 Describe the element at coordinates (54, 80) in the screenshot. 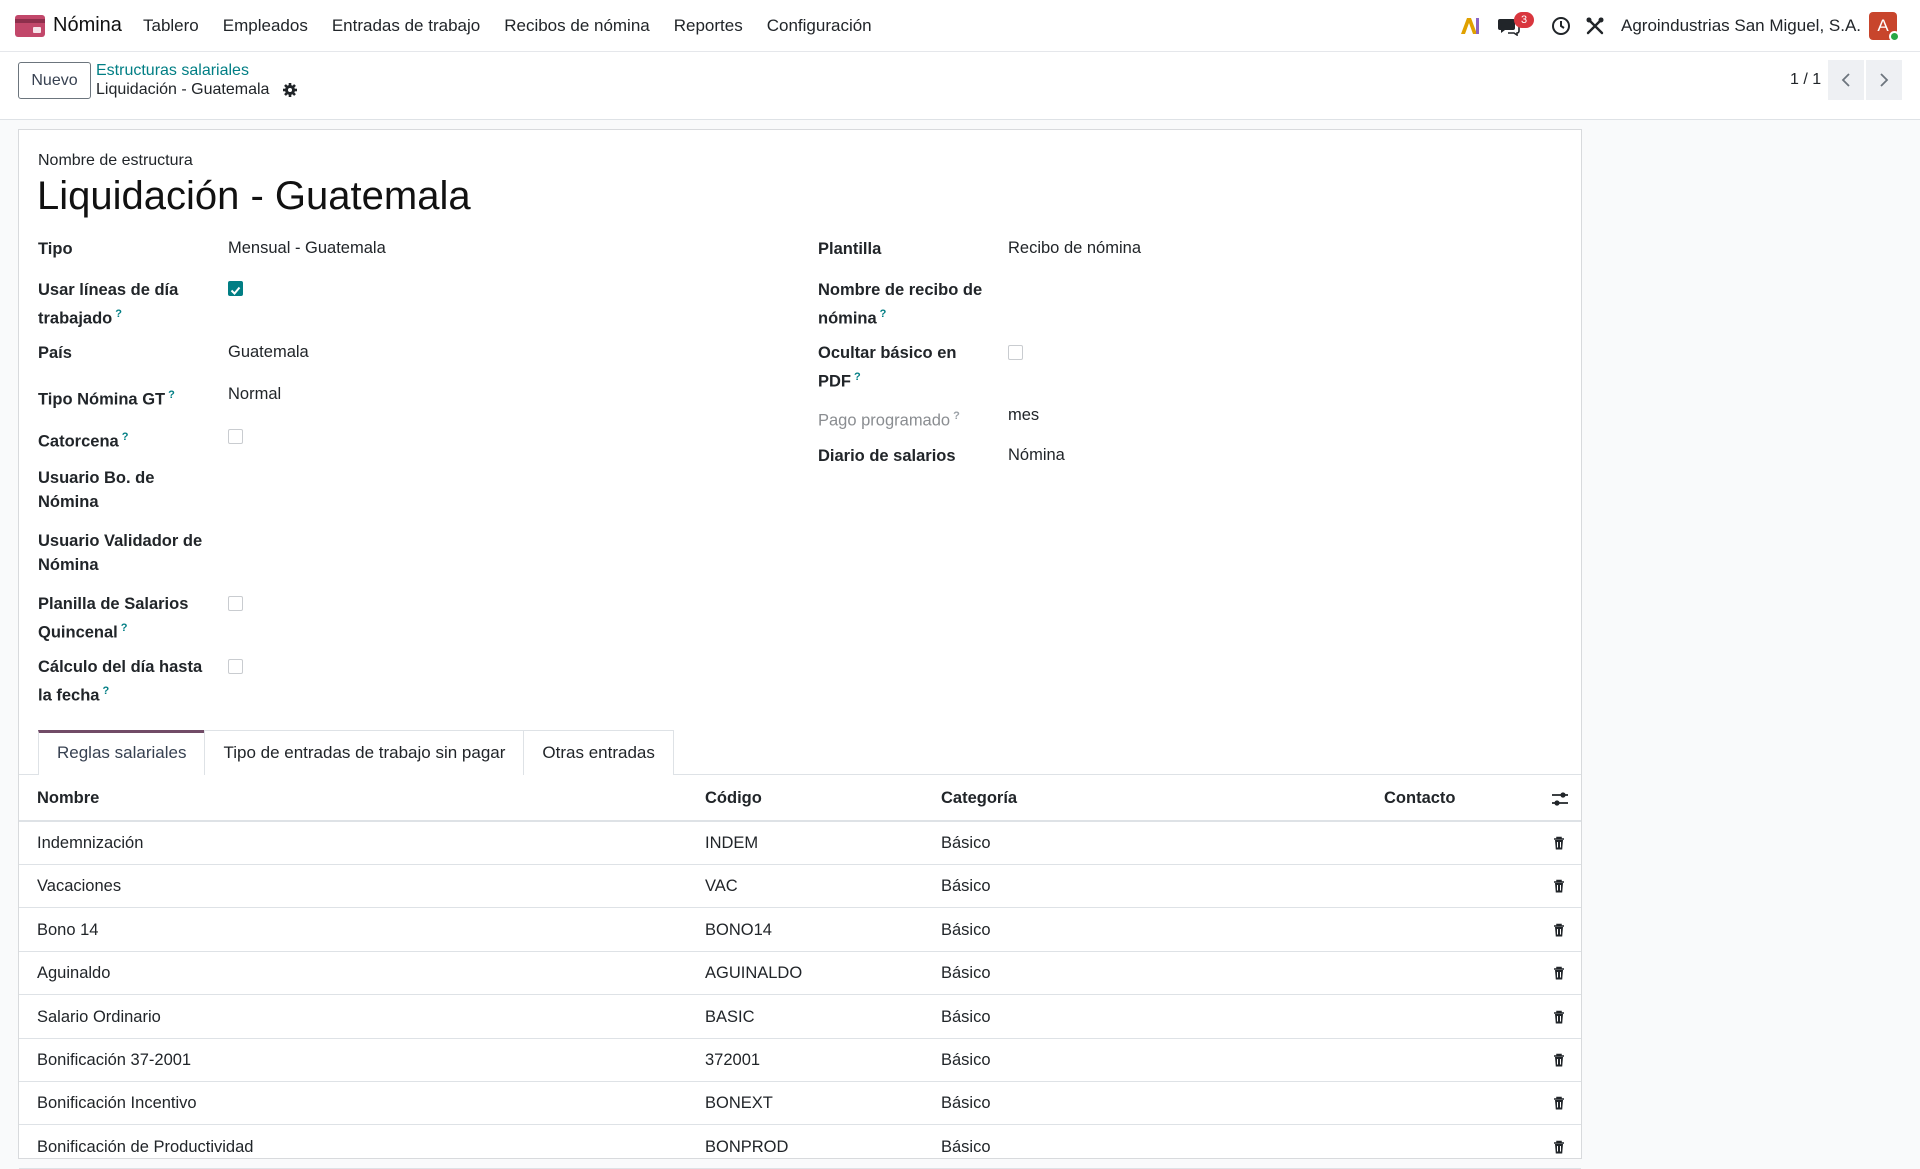

I see `new-button: Nuevo` at that location.